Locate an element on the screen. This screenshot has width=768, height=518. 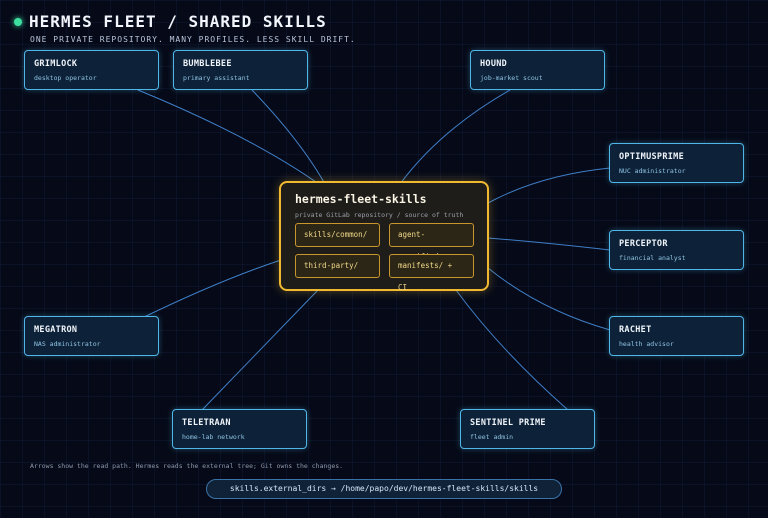
node-role: NUC administrator is located at coordinates (652, 171).